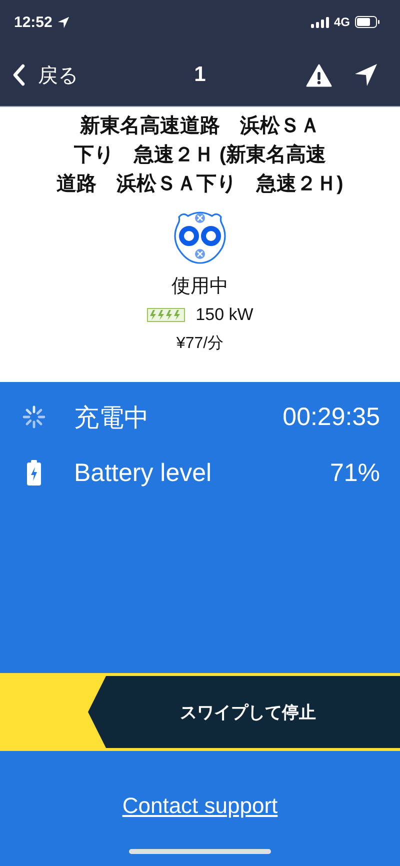 The image size is (400, 866). I want to click on price: ¥77/分, so click(200, 344).